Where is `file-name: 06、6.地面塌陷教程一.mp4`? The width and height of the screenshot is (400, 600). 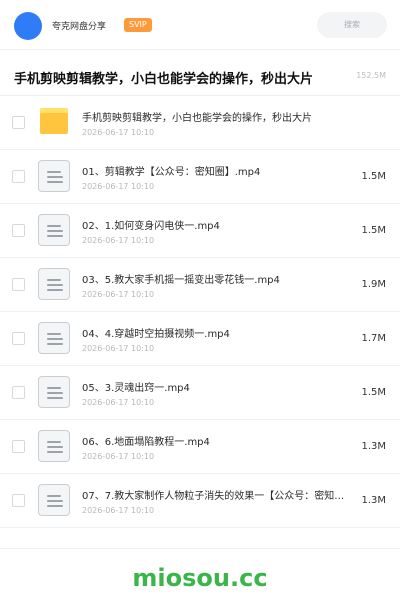 file-name: 06、6.地面塌陷教程一.mp4 is located at coordinates (214, 440).